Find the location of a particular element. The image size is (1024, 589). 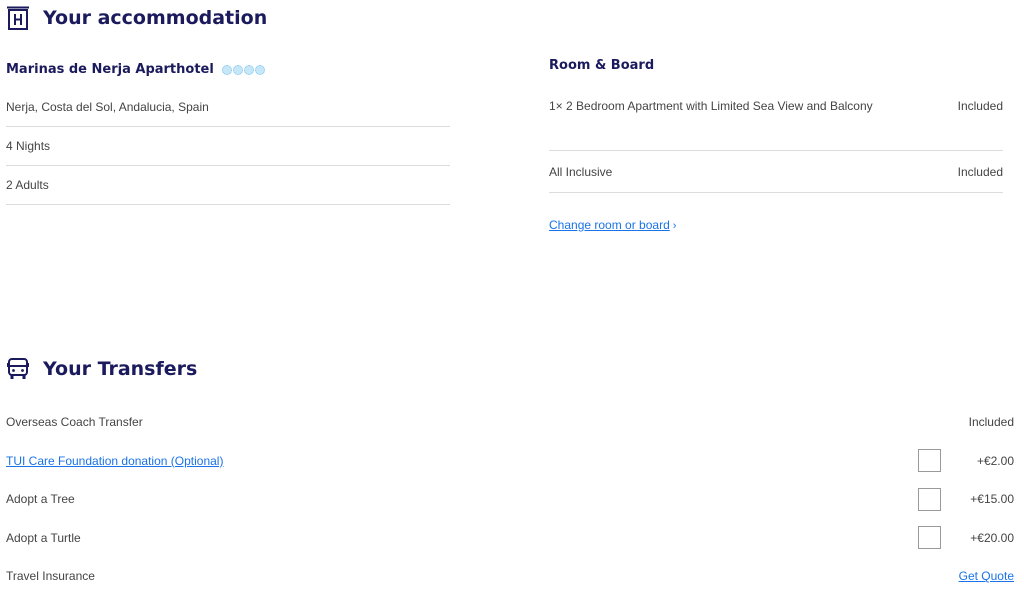

board-value: Included is located at coordinates (980, 171).